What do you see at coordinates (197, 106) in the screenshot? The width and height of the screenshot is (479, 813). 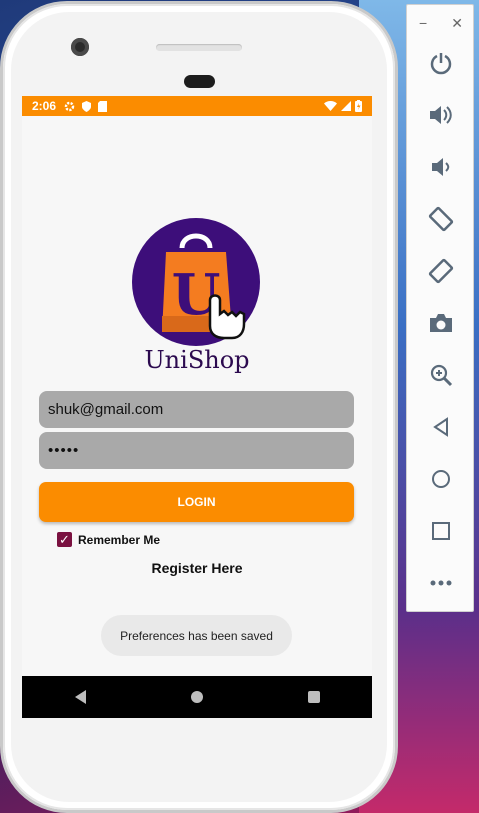 I see `status-bar: 2:06` at bounding box center [197, 106].